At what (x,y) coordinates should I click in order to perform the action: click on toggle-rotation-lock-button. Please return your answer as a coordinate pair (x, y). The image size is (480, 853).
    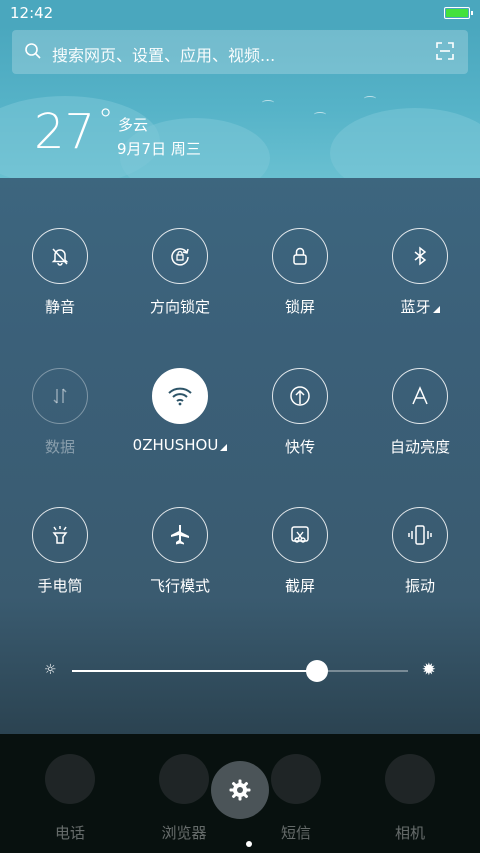
    Looking at the image, I should click on (180, 256).